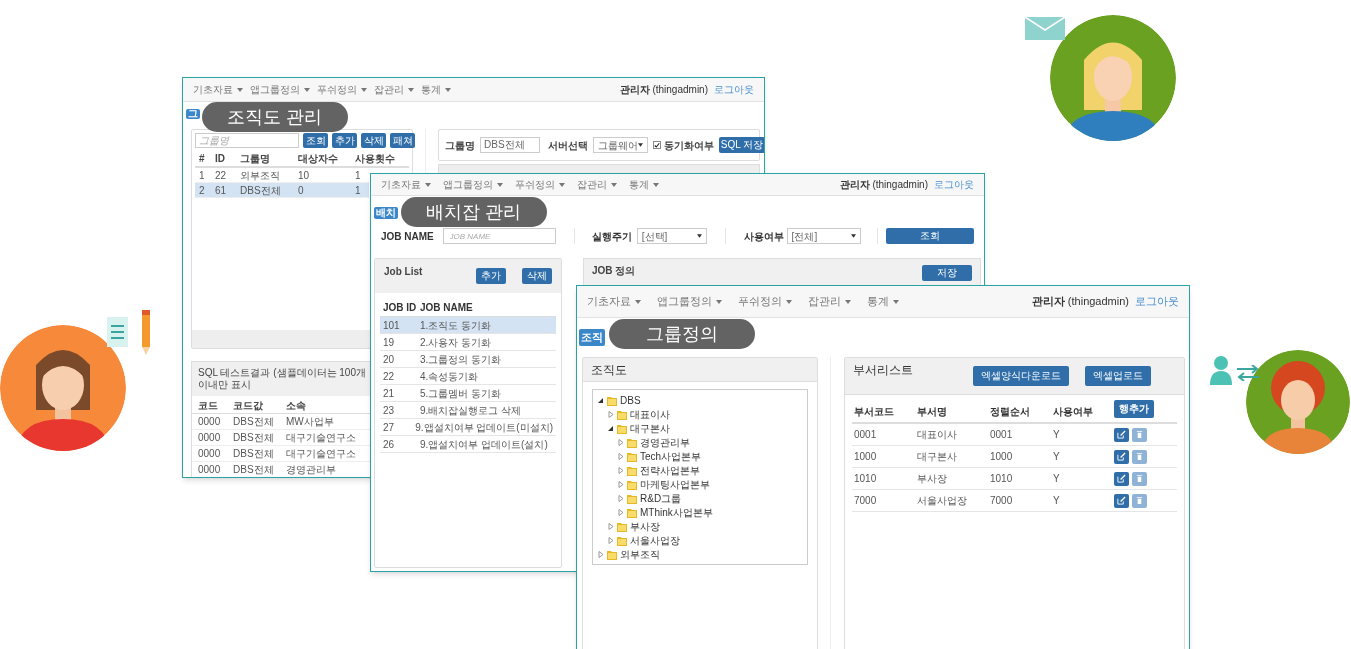 This screenshot has width=1351, height=649. What do you see at coordinates (460, 145) in the screenshot?
I see `field-label: 그룹명` at bounding box center [460, 145].